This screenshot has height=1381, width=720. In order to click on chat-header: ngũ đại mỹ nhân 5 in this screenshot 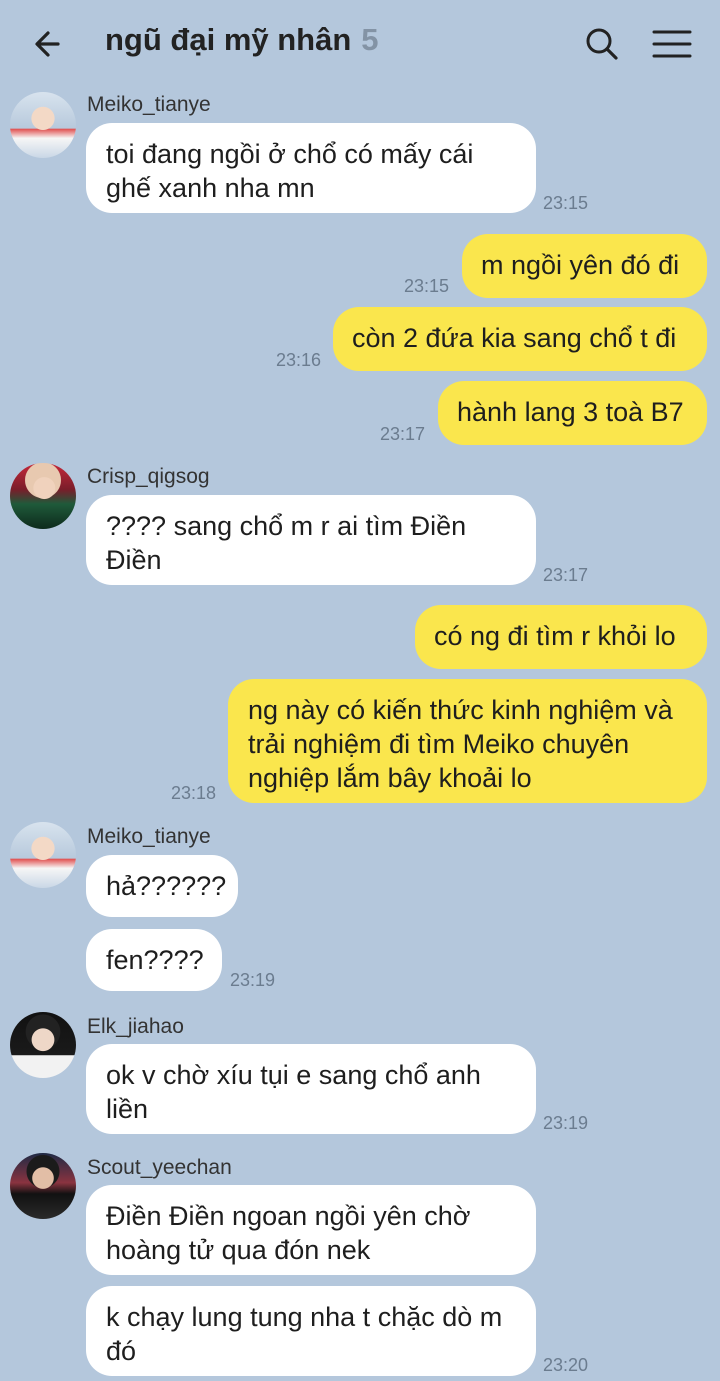, I will do `click(360, 44)`.